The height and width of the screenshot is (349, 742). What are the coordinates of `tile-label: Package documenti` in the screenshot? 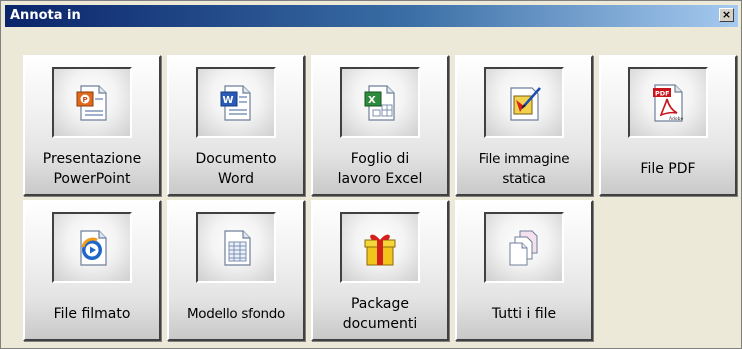 It's located at (380, 314).